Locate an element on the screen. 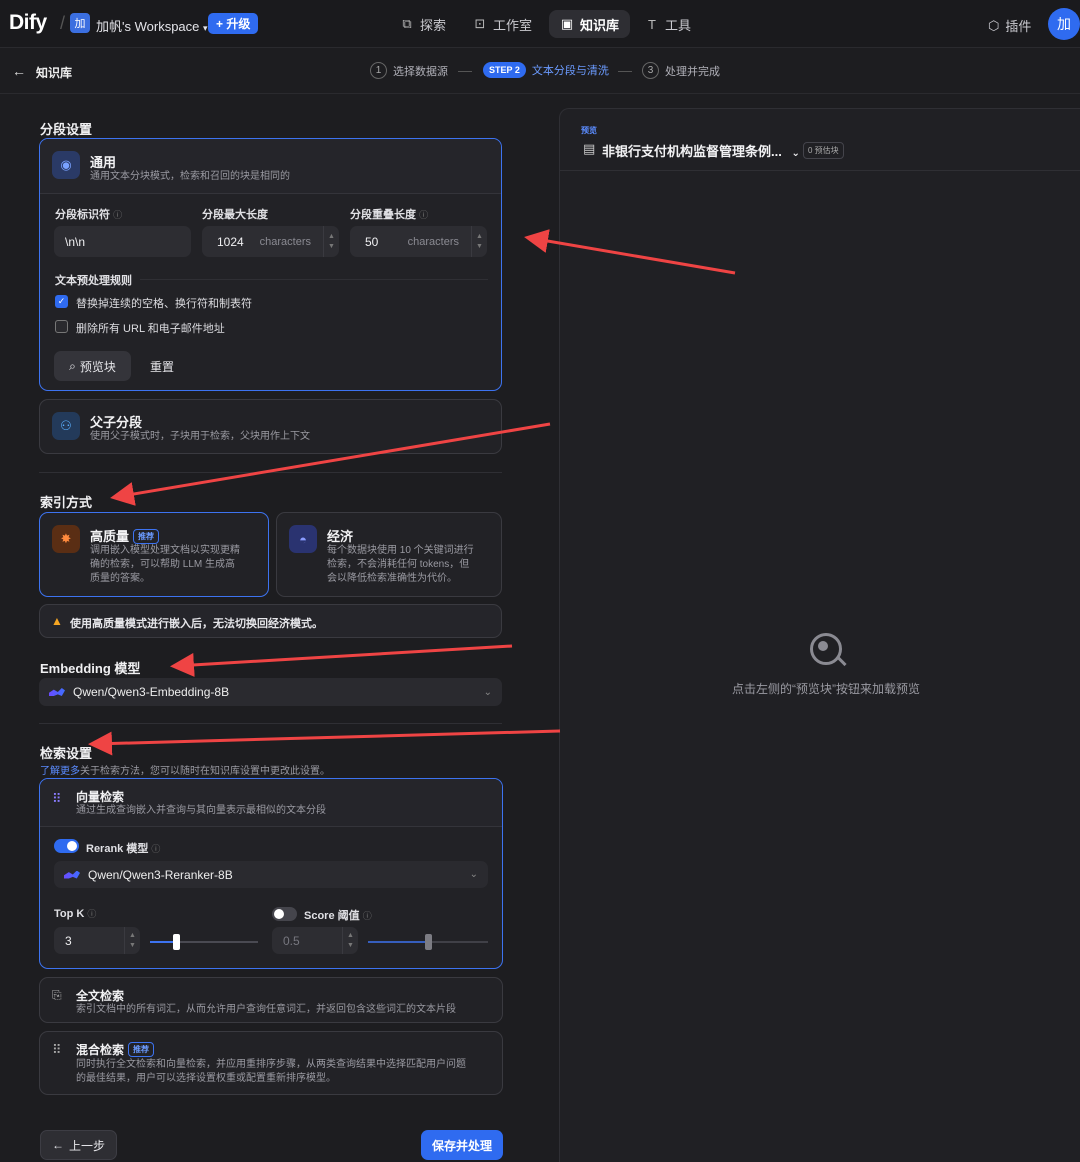 Image resolution: width=1080 pixels, height=1162 pixels. previous-step-button: ← 上一步 is located at coordinates (78, 1145).